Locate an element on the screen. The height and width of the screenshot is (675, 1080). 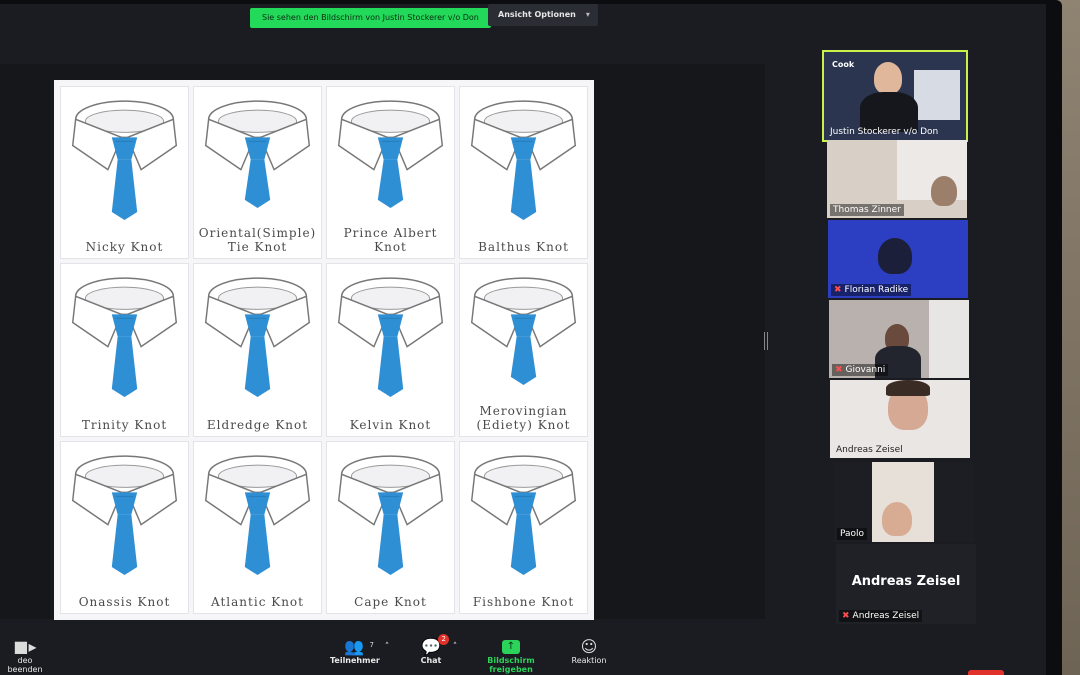
knot-illustration: Merovingian (Ediety) Knot is located at coordinates (523, 350).